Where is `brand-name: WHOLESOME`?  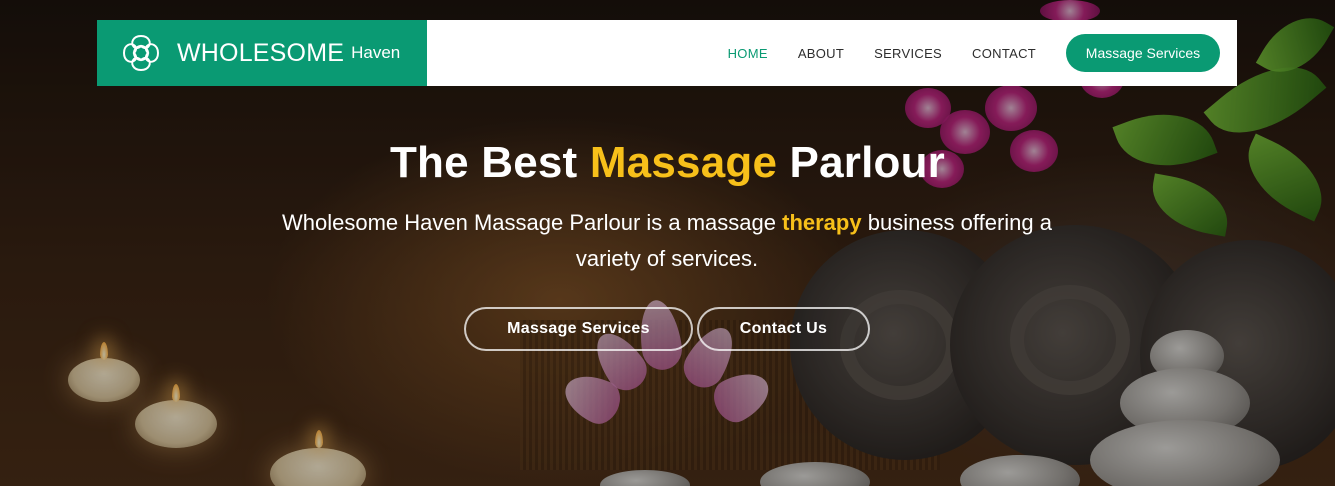
brand-name: WHOLESOME is located at coordinates (261, 52).